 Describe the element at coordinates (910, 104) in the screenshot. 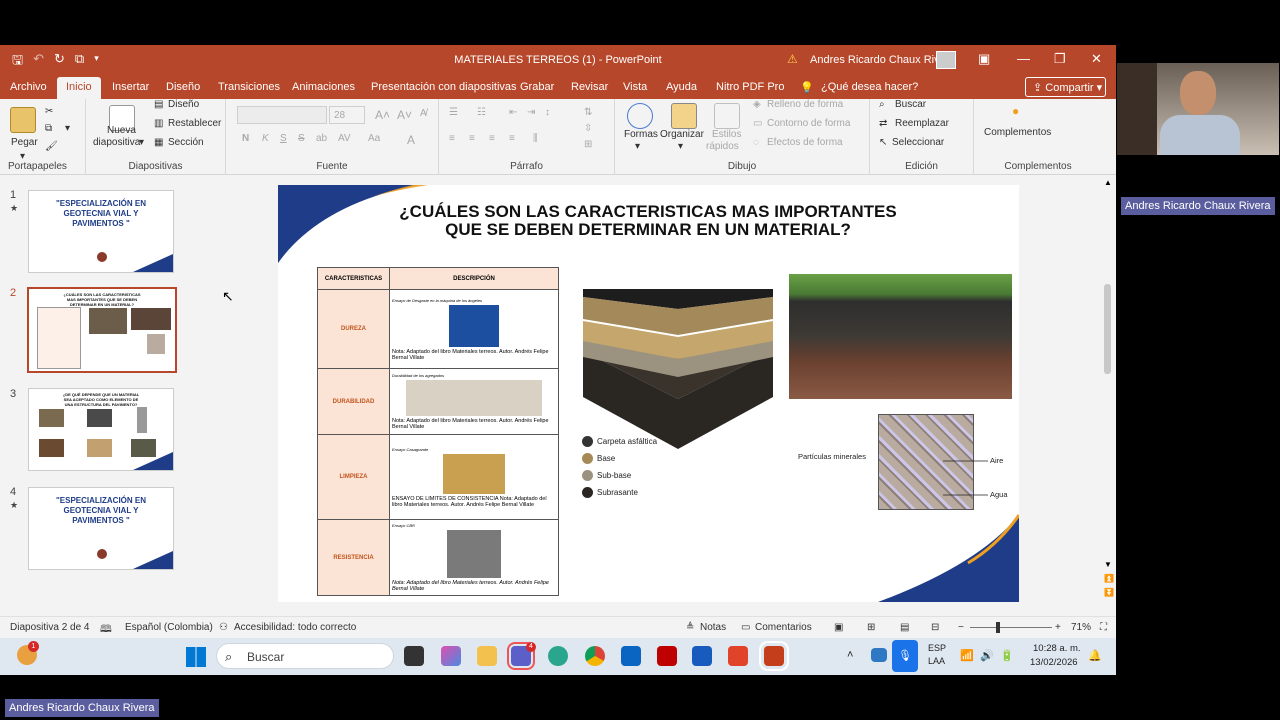

I see `find-button: Buscar` at that location.